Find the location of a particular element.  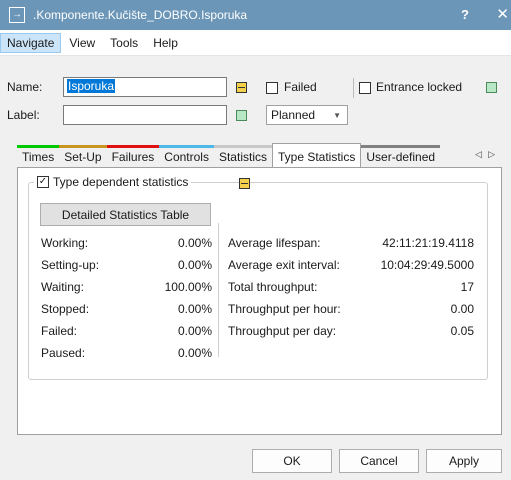

stat-label: Total throughput: is located at coordinates (273, 287).